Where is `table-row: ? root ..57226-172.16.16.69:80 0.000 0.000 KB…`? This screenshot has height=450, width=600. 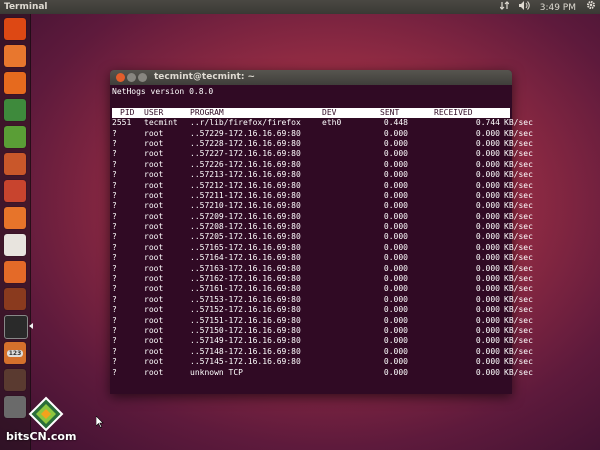
table-row: ? root ..57226-172.16.16.69:80 0.000 0.000 KB… is located at coordinates (322, 164).